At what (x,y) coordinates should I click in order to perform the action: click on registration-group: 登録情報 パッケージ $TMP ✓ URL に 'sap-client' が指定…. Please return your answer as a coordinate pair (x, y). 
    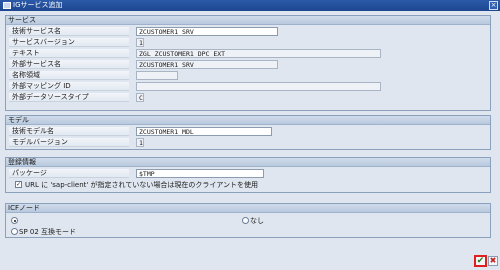
    Looking at the image, I should click on (248, 175).